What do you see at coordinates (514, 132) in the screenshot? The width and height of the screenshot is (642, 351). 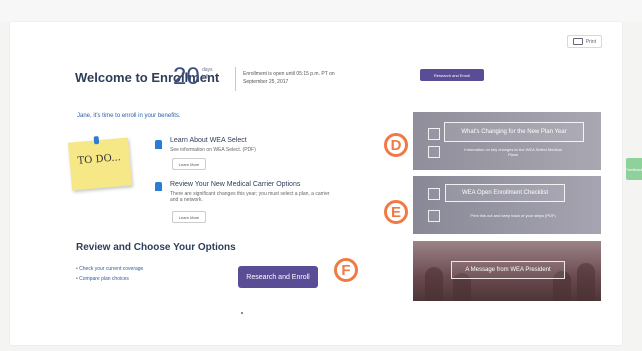 I see `tile-title-whats-changing: What's Changing for the New Plan Year` at bounding box center [514, 132].